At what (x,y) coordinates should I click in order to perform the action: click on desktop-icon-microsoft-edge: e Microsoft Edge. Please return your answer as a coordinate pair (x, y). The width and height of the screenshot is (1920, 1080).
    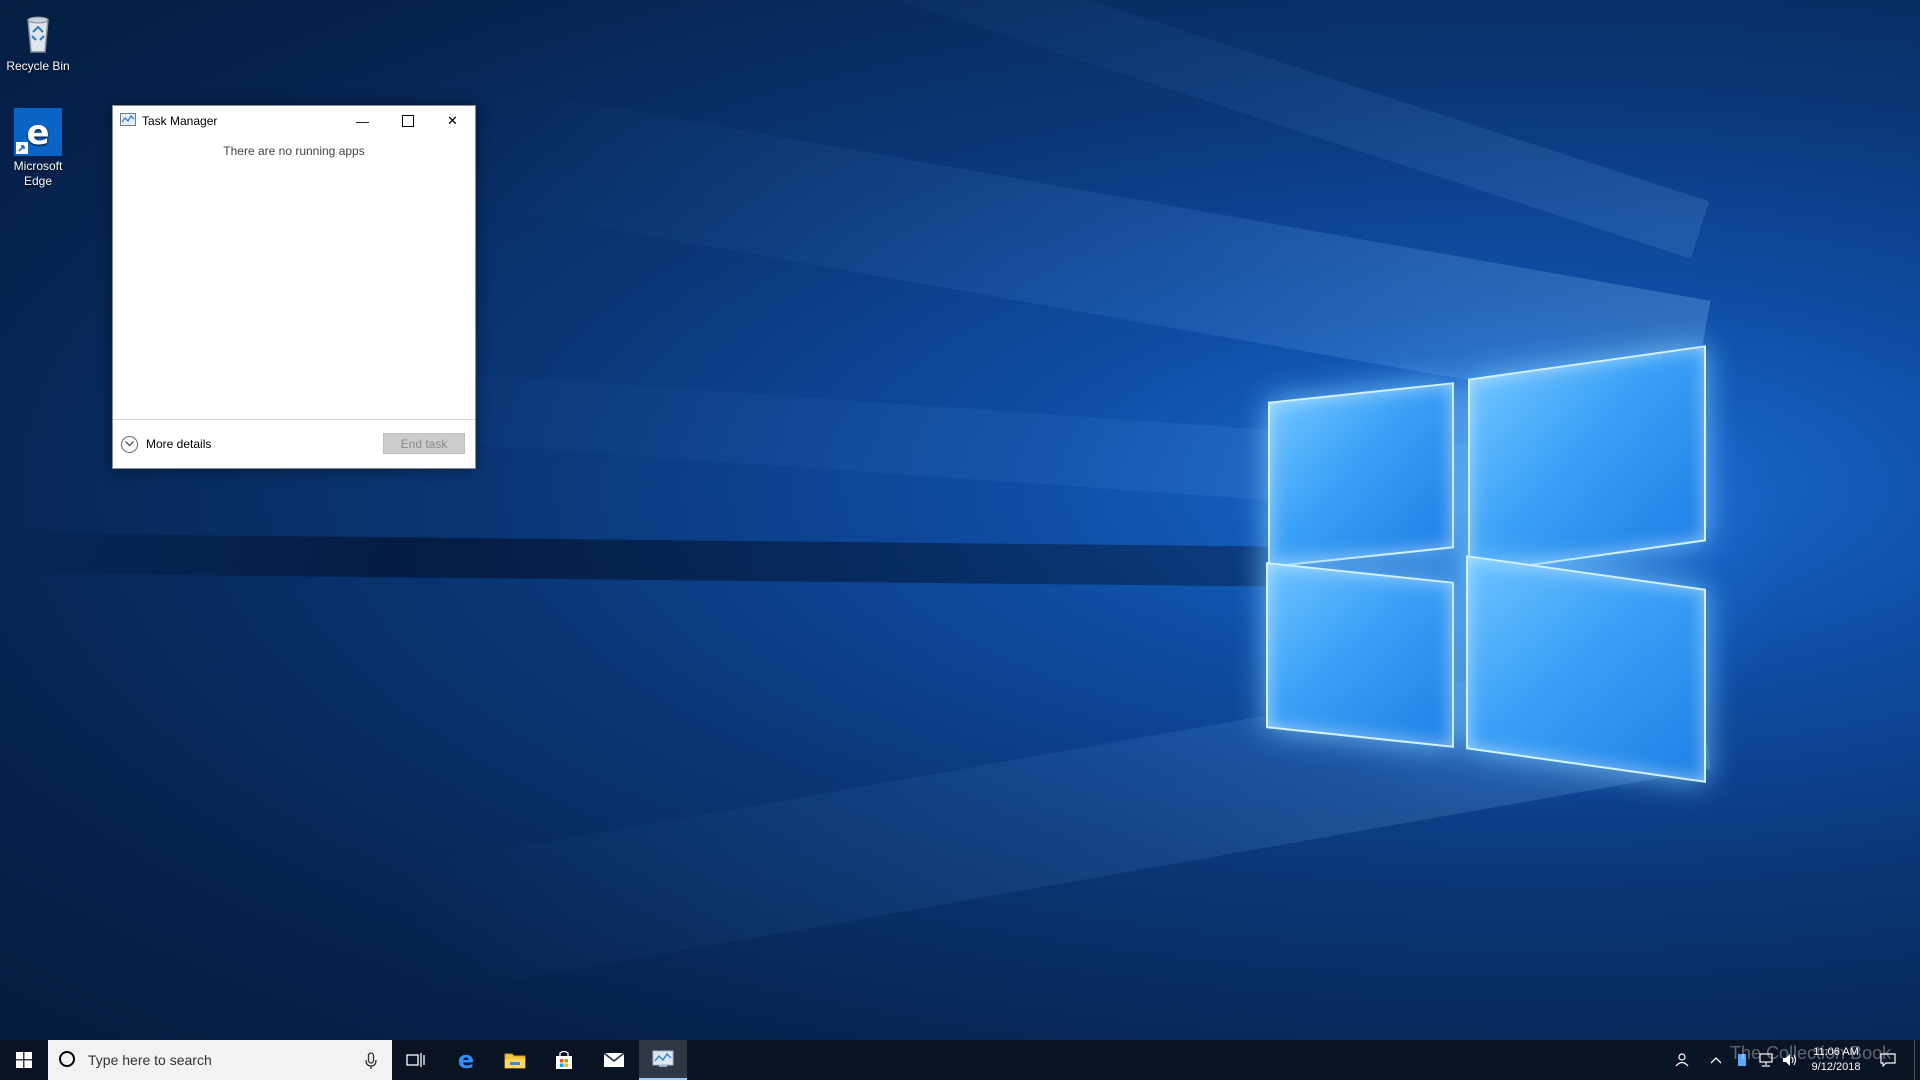
    Looking at the image, I should click on (38, 148).